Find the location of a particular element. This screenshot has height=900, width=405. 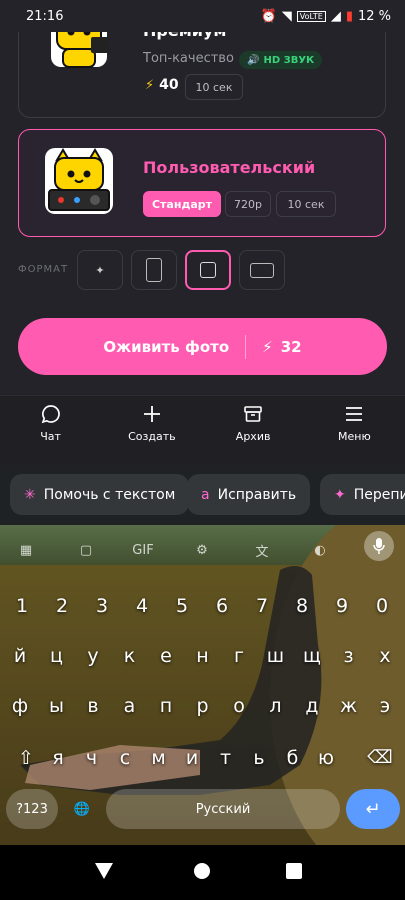

microphone-icon is located at coordinates (379, 546).